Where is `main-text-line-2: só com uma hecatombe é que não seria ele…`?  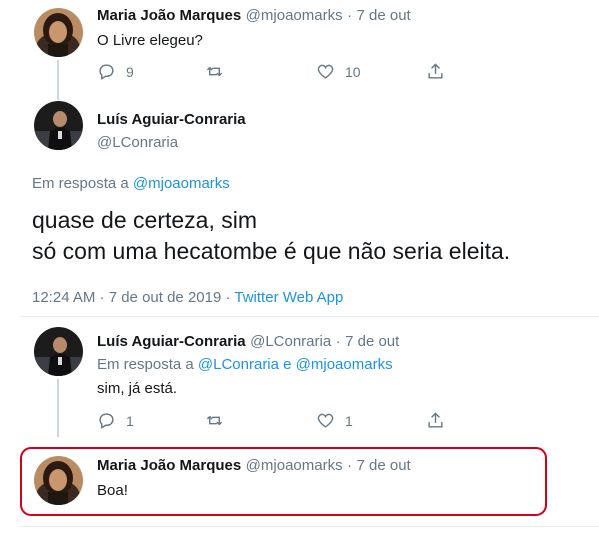 main-text-line-2: só com uma hecatombe é que não seria ele… is located at coordinates (271, 251).